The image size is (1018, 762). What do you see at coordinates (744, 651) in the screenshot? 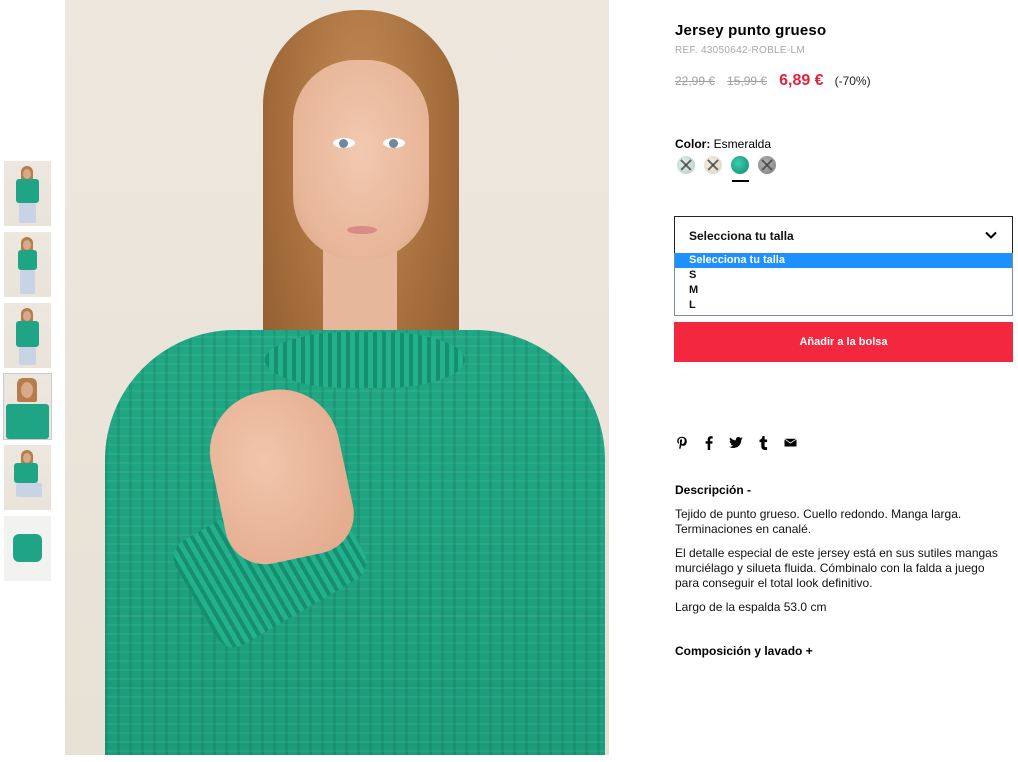
I see `composition-heading: Composición y lavado +` at bounding box center [744, 651].